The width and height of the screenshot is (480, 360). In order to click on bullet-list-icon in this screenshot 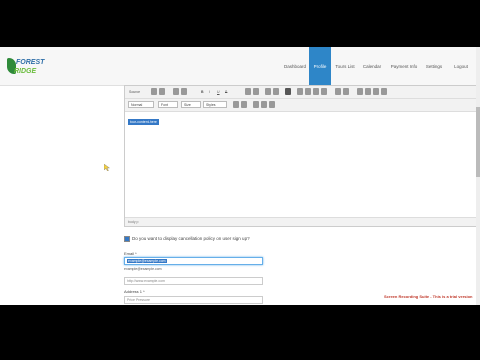, I will do `click(256, 91)`.